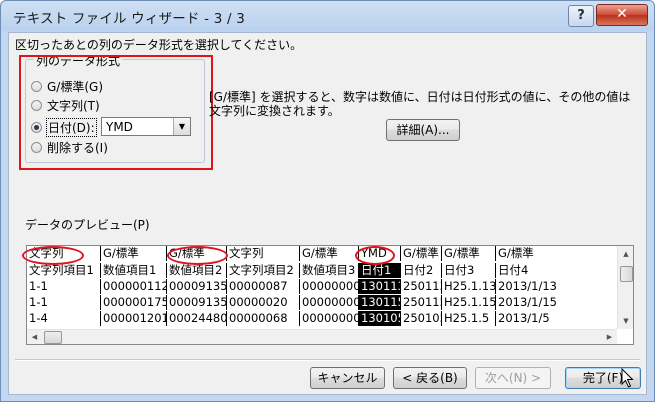 The width and height of the screenshot is (655, 402). Describe the element at coordinates (119, 127) in the screenshot. I see `date-format-value: YMD` at that location.